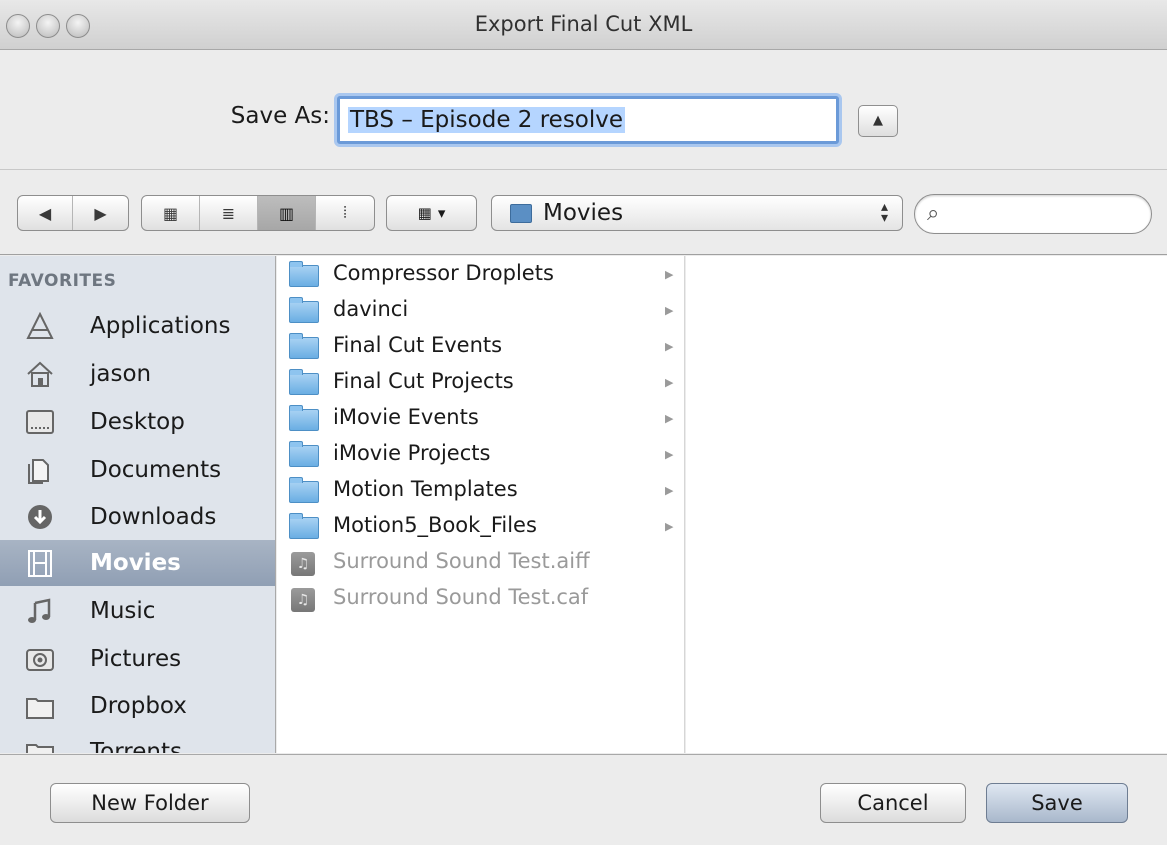 The width and height of the screenshot is (1167, 845). I want to click on sidebar-item-jason: jason, so click(137, 374).